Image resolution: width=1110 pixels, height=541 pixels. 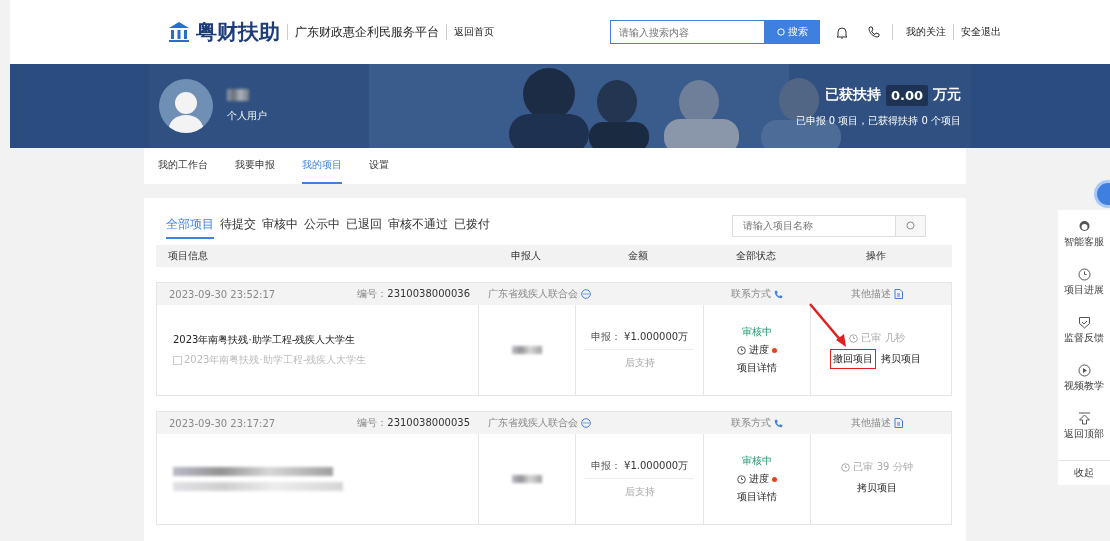 I want to click on annotation-arrow, so click(x=828, y=325).